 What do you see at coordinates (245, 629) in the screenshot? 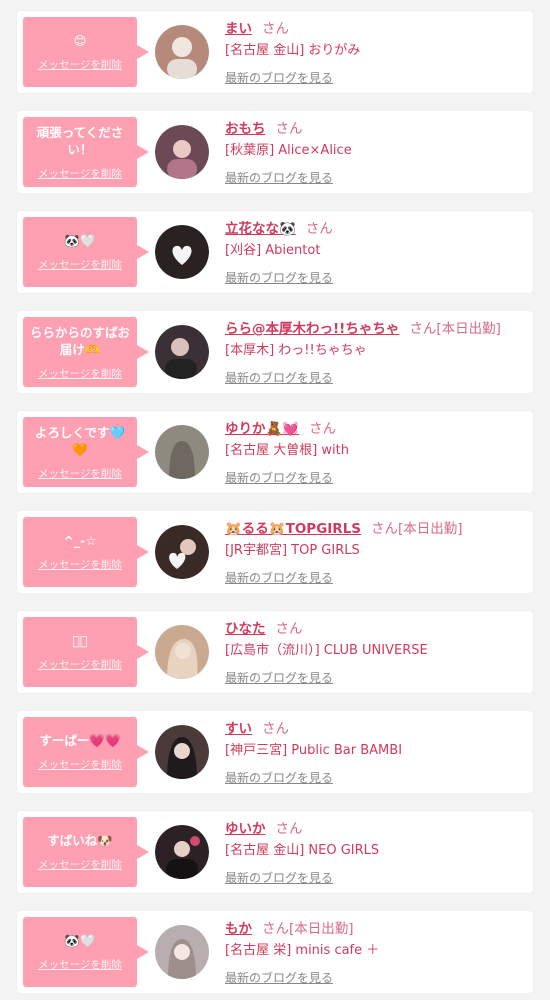
I see `cast-name-link: ひなた` at bounding box center [245, 629].